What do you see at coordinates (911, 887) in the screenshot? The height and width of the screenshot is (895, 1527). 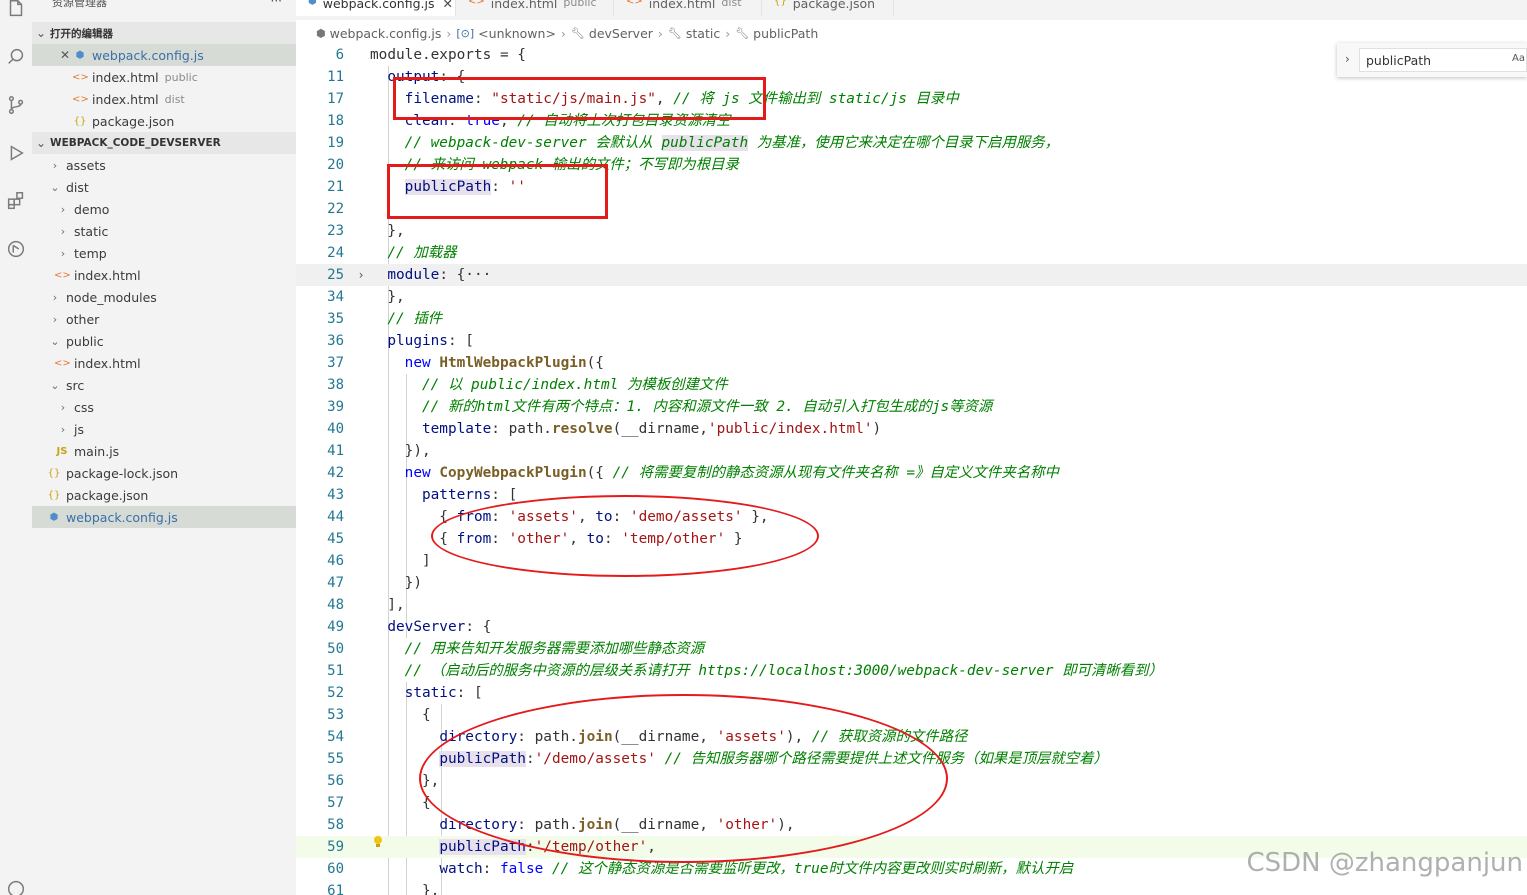 I see `code-line: 61 },` at bounding box center [911, 887].